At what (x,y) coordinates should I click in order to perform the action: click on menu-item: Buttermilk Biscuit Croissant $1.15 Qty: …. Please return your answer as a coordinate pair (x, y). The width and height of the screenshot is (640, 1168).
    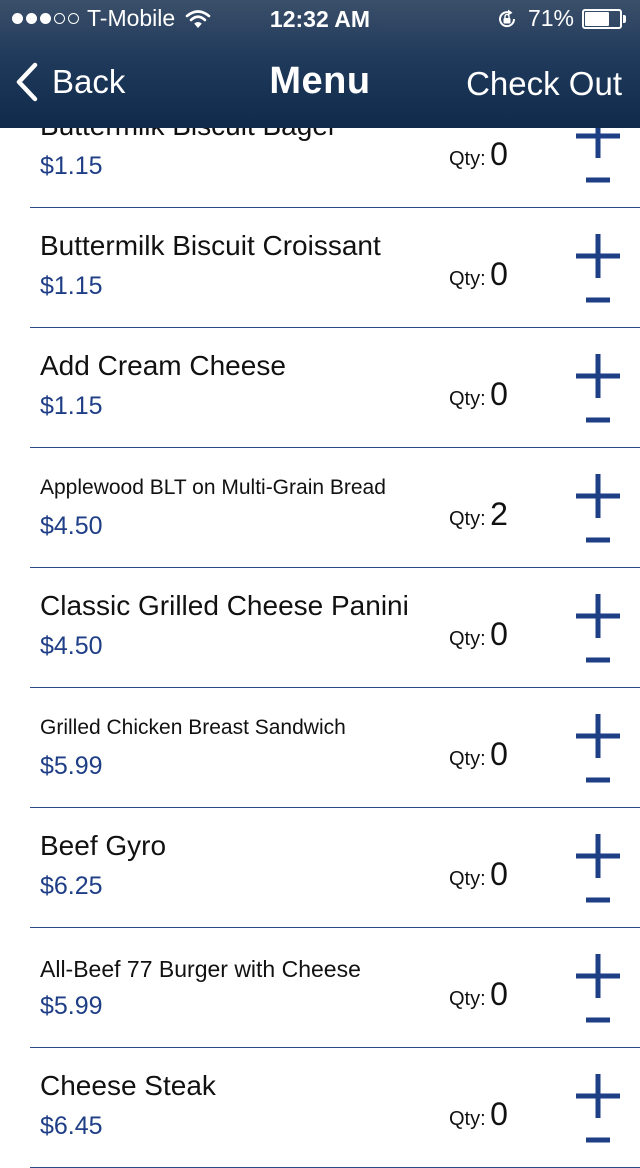
    Looking at the image, I should click on (320, 268).